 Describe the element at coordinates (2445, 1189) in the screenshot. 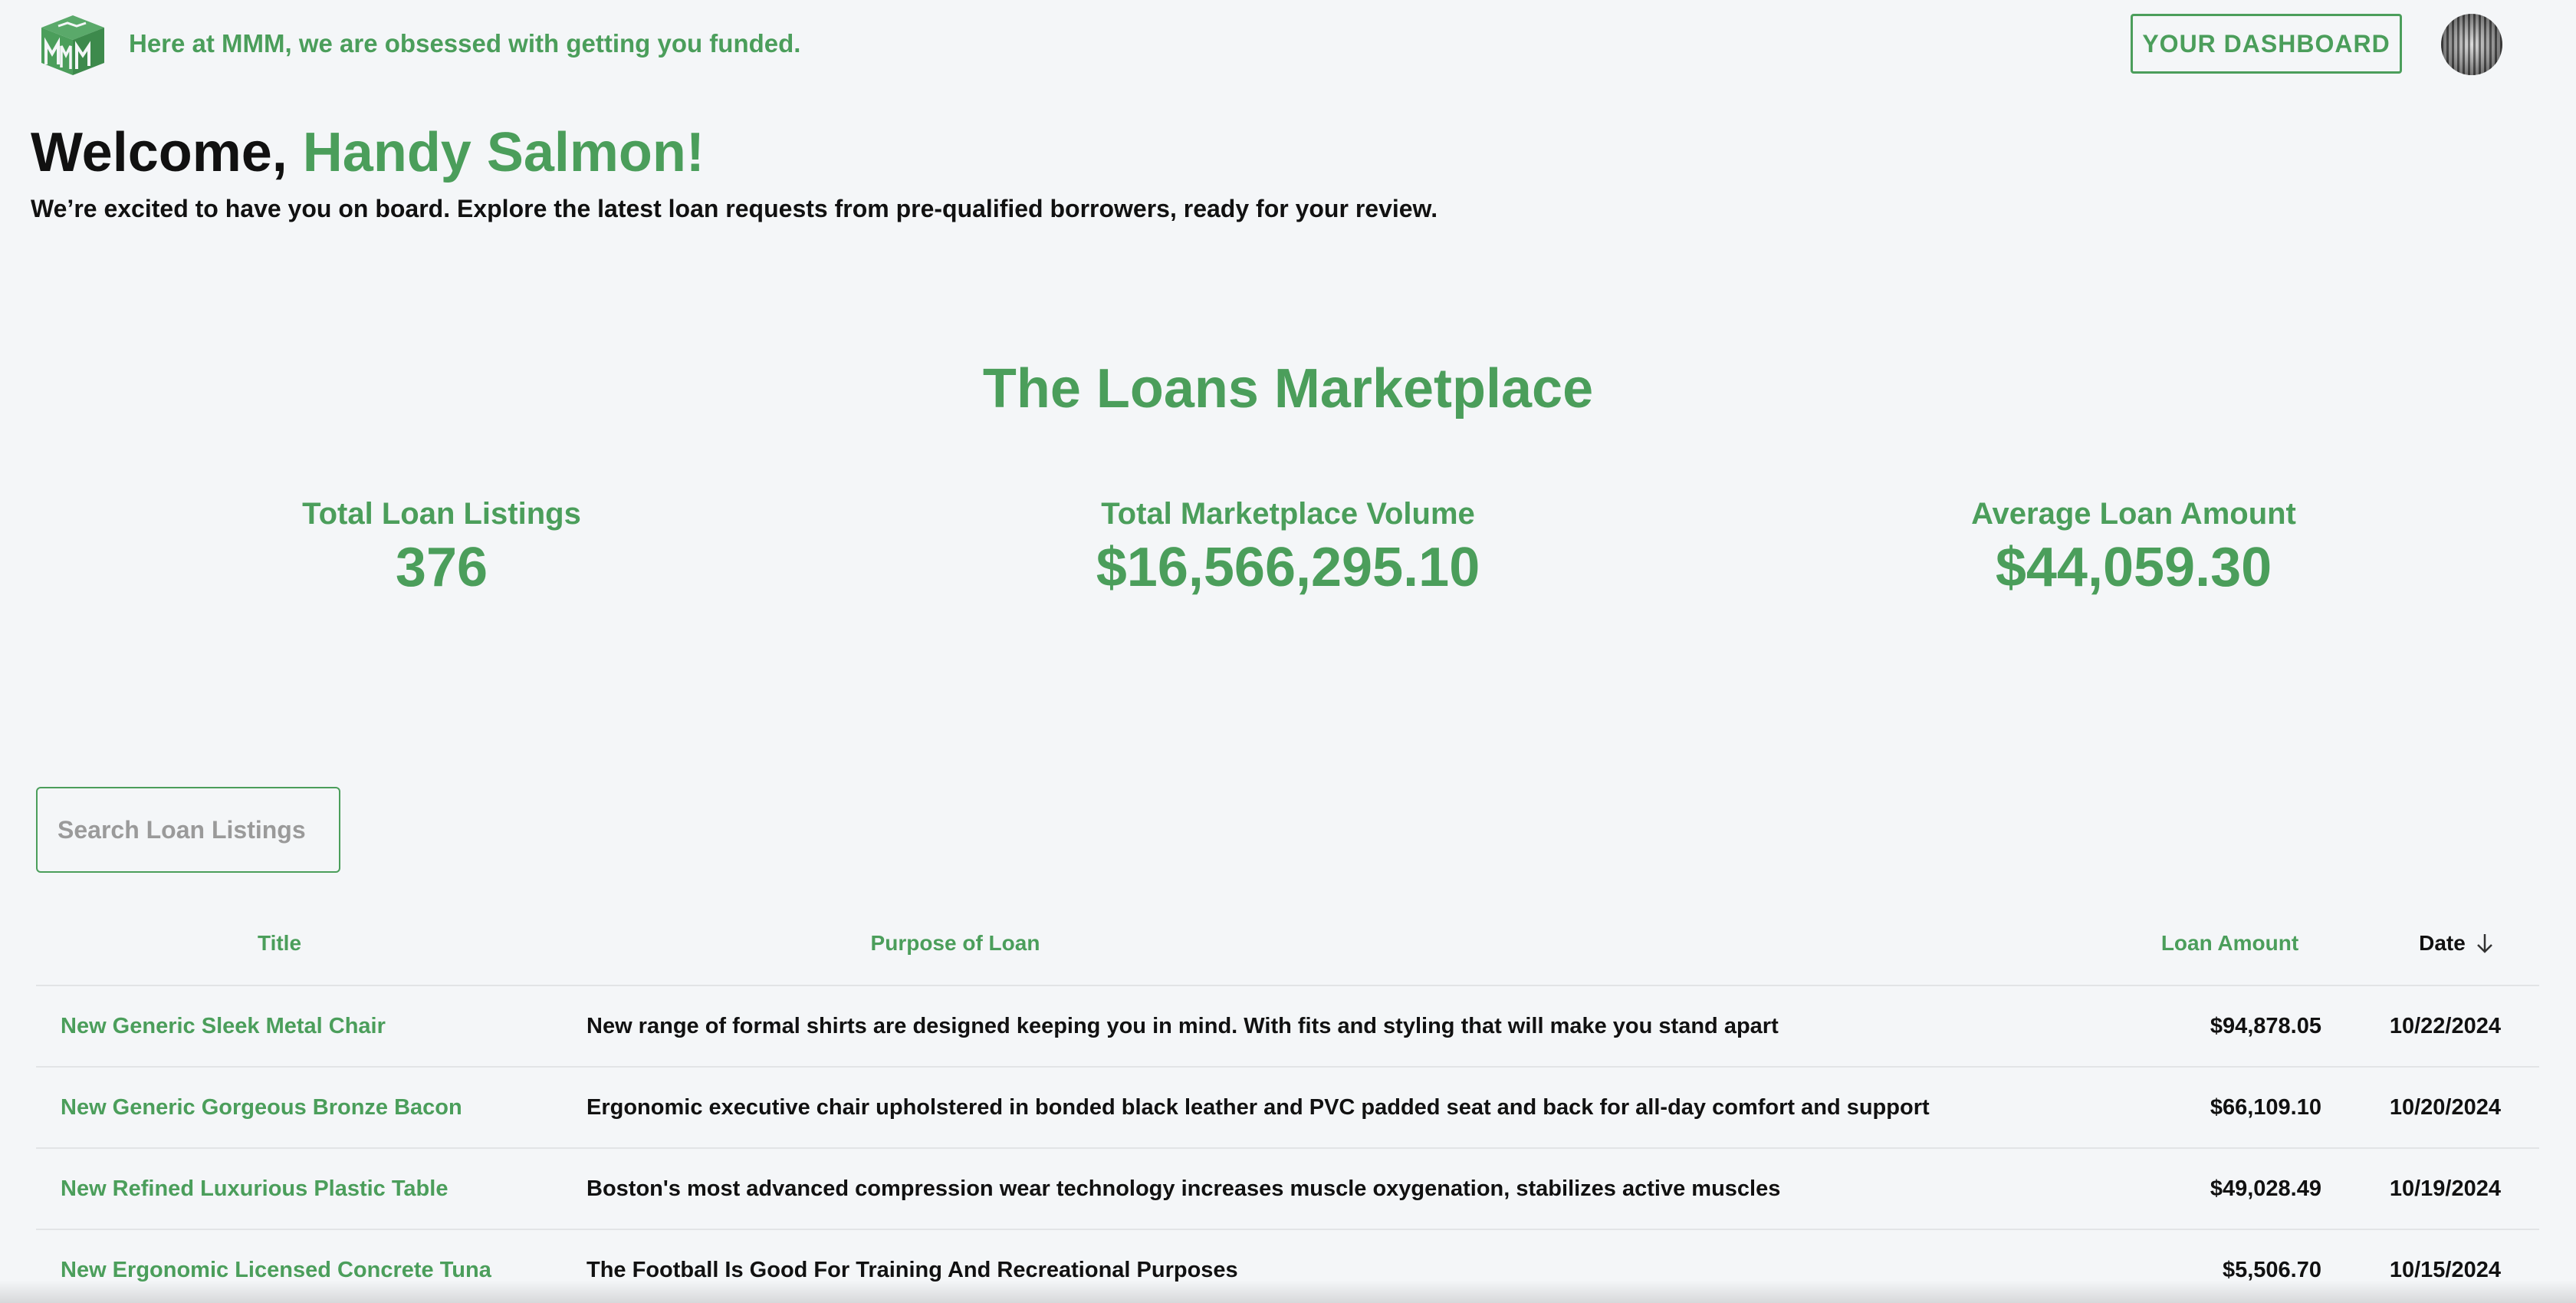

I see `loan-date: 10/19/2024` at that location.